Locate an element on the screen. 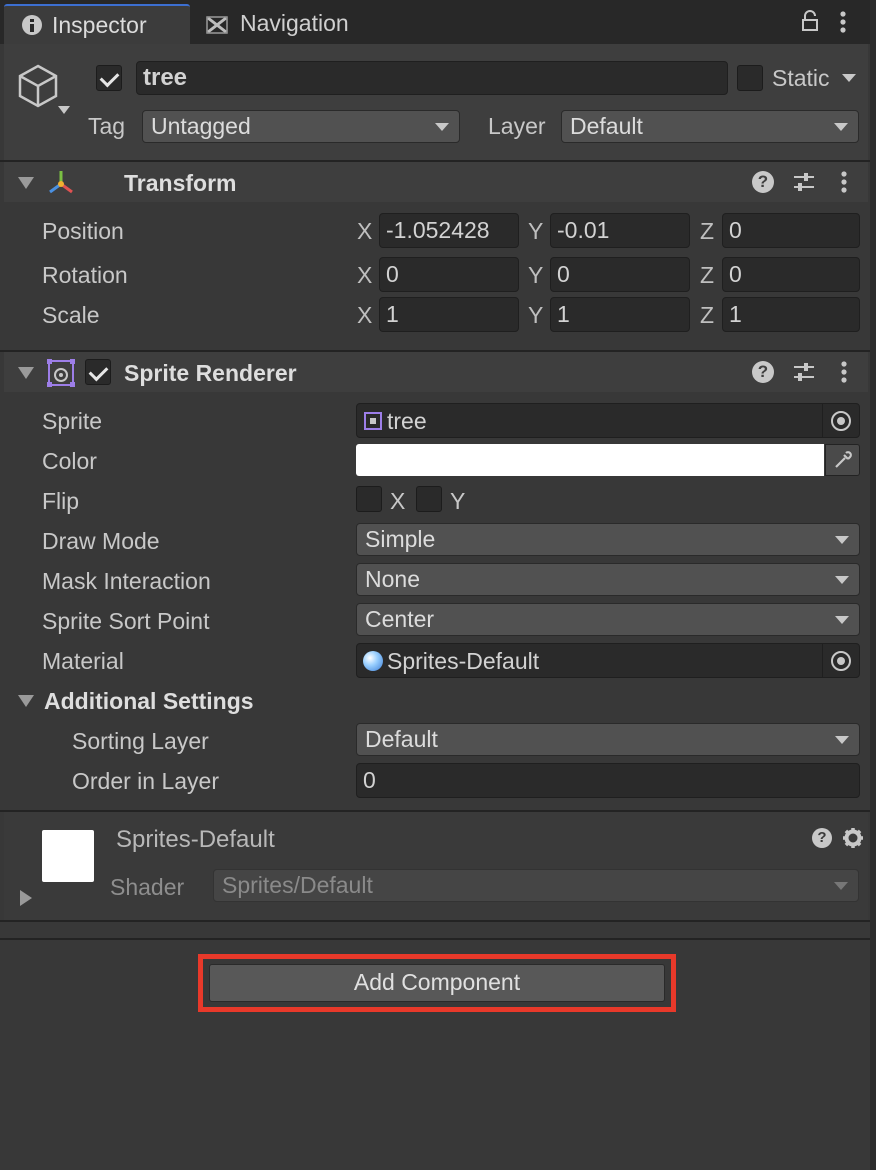  gameobject-cube-icon is located at coordinates (45, 90).